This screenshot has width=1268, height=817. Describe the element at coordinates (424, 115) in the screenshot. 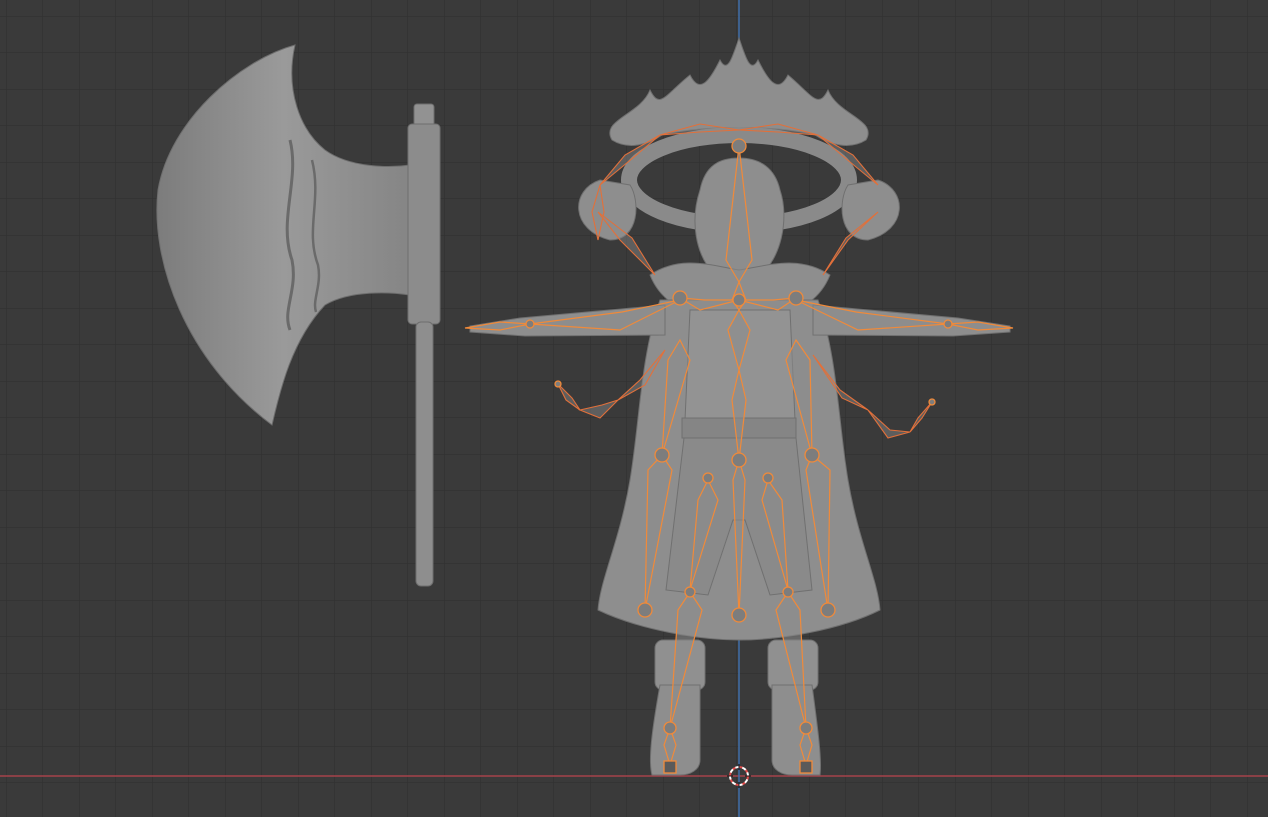

I see `axe-handle-cap` at that location.